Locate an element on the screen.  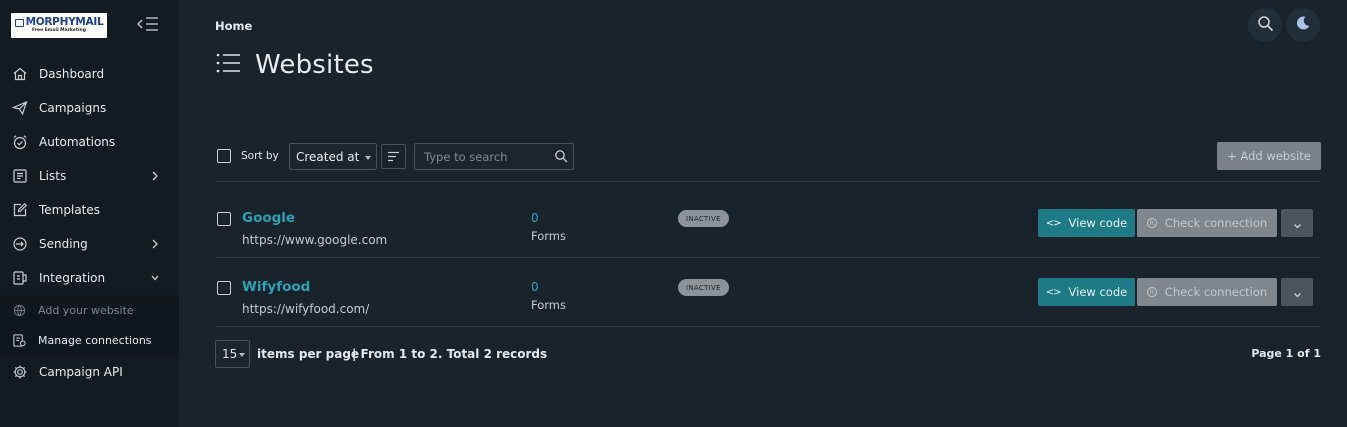
brand-logo: MORPHYMAIL Free Email Marketing is located at coordinates (59, 25).